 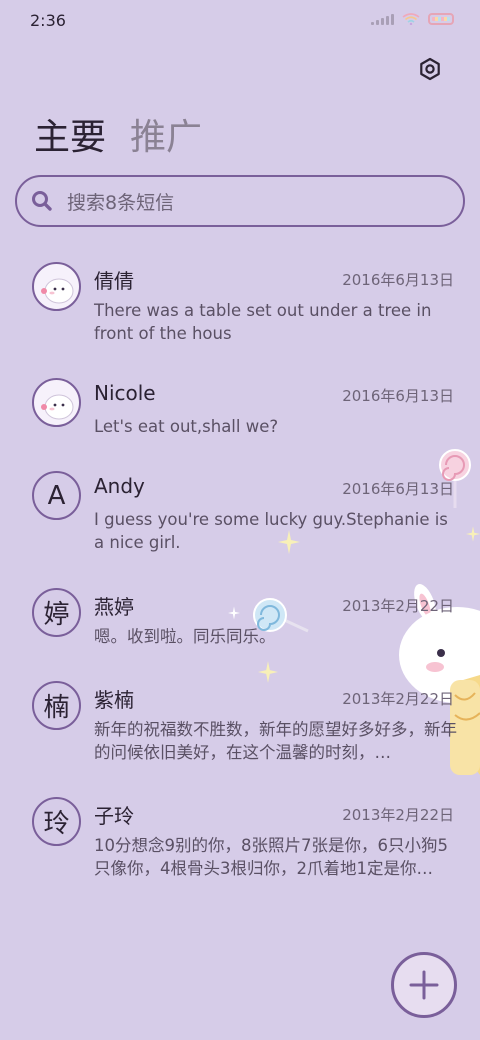 I want to click on search-icon, so click(x=42, y=201).